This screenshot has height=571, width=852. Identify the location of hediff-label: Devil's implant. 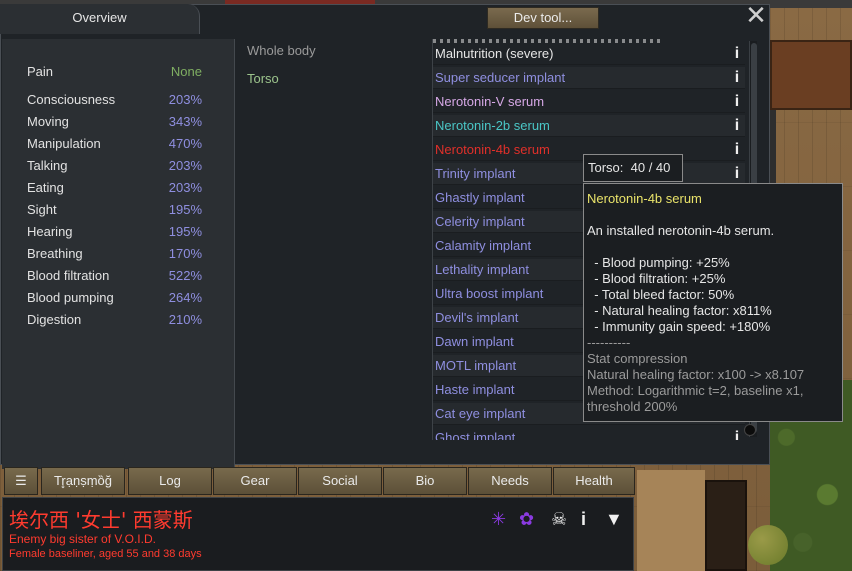
(477, 317).